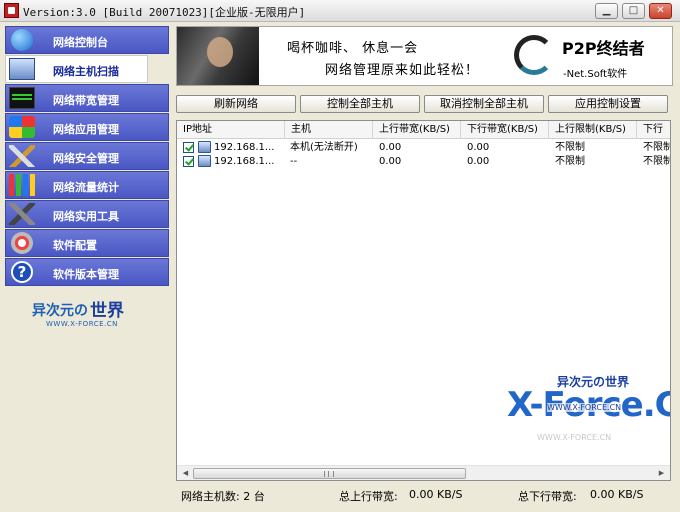  What do you see at coordinates (353, 48) in the screenshot?
I see `banner-slogan-line1: 喝杯咖啡、 休息一会` at bounding box center [353, 48].